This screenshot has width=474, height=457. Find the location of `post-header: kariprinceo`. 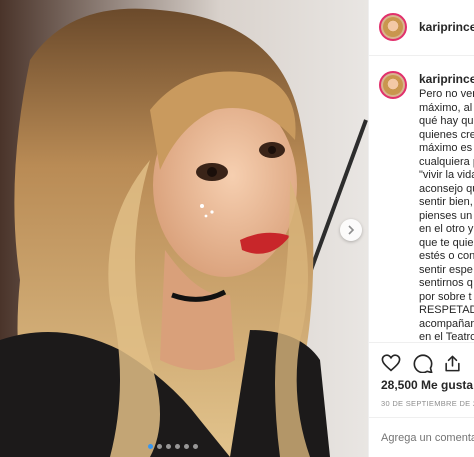

post-header: kariprinceo is located at coordinates (421, 28).